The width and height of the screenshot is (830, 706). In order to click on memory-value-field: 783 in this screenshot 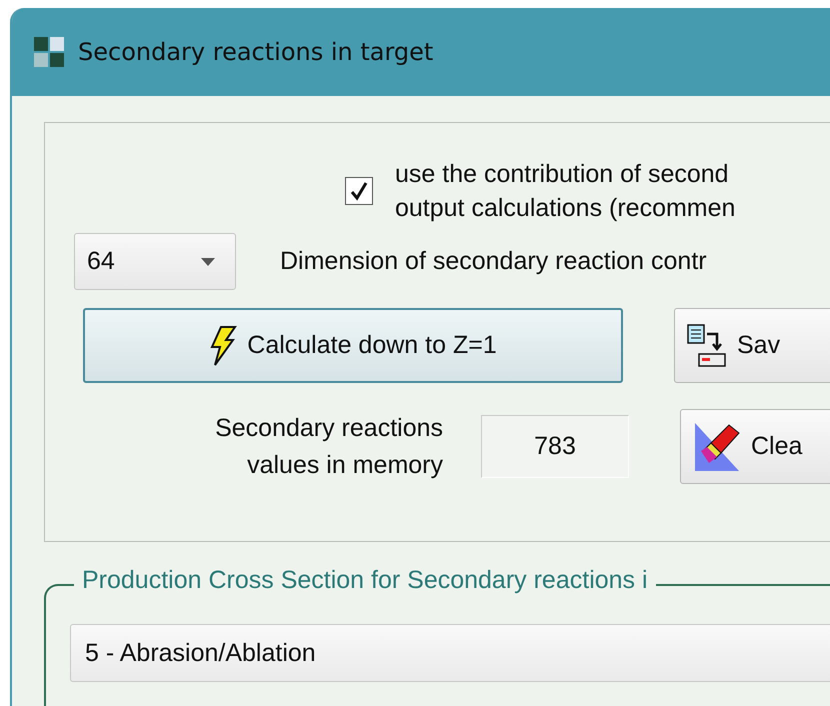, I will do `click(555, 446)`.